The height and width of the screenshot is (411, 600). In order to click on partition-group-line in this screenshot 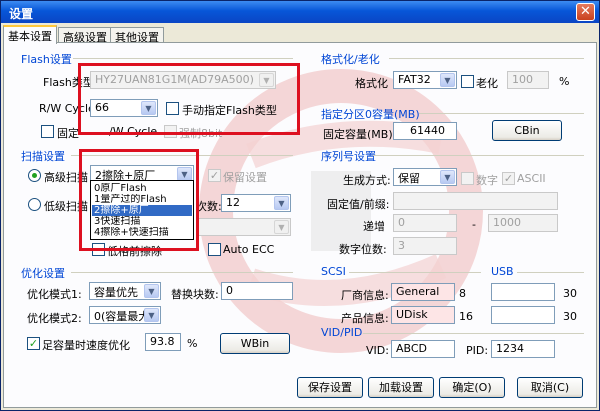, I will do `click(501, 113)`.